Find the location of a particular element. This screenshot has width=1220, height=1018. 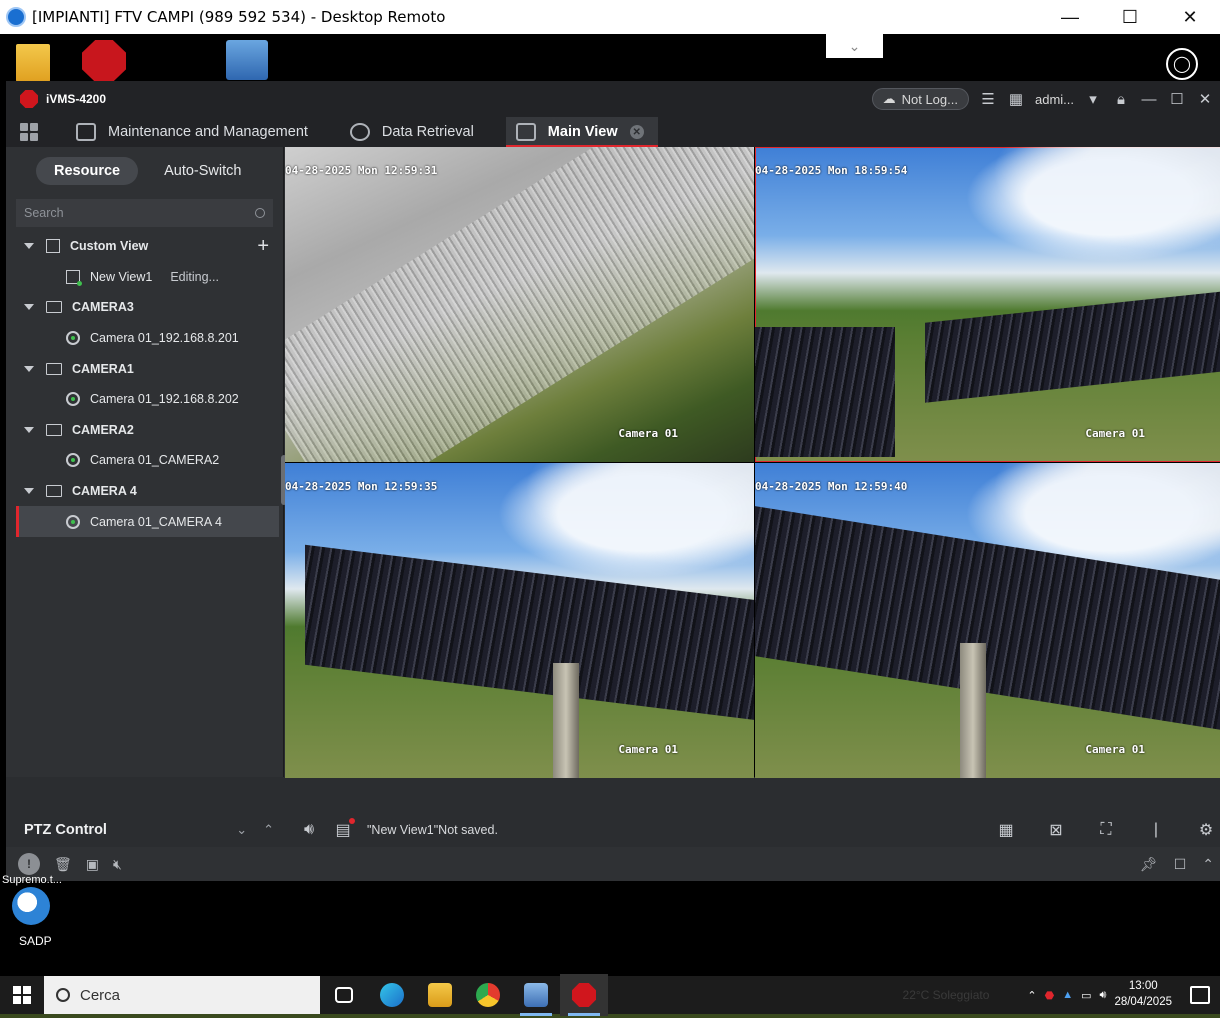

clock-date: 28/04/2025 is located at coordinates (1143, 1002).